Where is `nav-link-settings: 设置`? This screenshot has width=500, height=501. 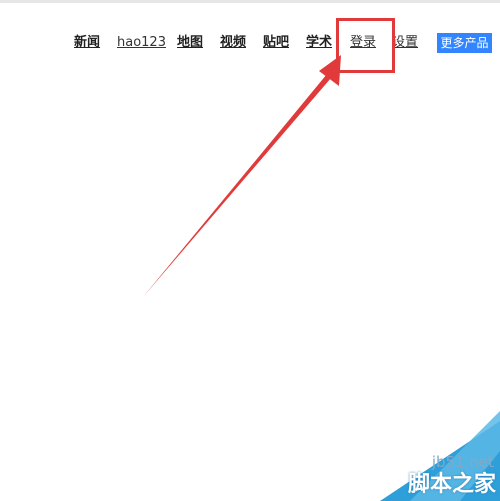 nav-link-settings: 设置 is located at coordinates (405, 43).